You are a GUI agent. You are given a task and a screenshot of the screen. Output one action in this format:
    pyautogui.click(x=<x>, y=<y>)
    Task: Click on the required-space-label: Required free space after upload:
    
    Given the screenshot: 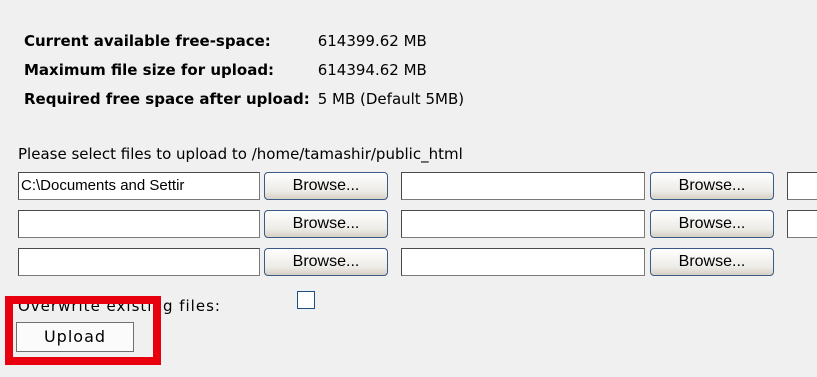 What is the action you would take?
    pyautogui.click(x=167, y=98)
    